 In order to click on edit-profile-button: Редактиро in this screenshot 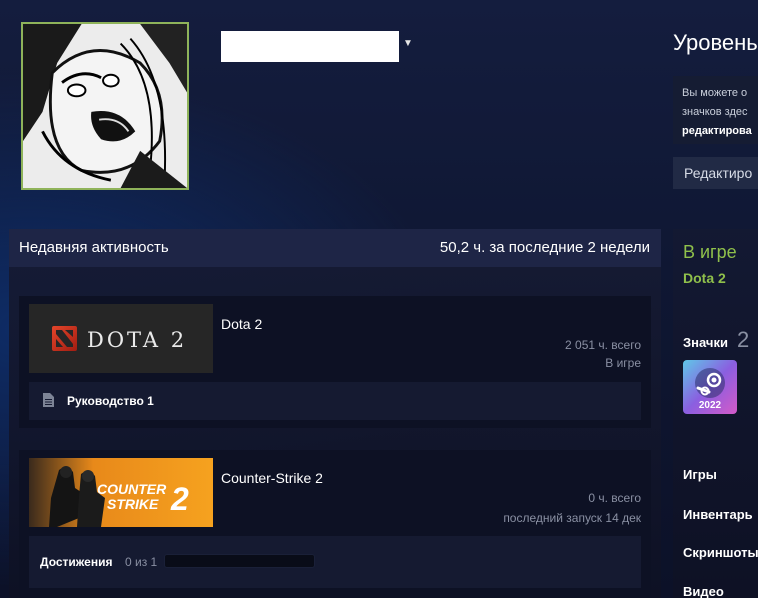, I will do `click(715, 173)`.